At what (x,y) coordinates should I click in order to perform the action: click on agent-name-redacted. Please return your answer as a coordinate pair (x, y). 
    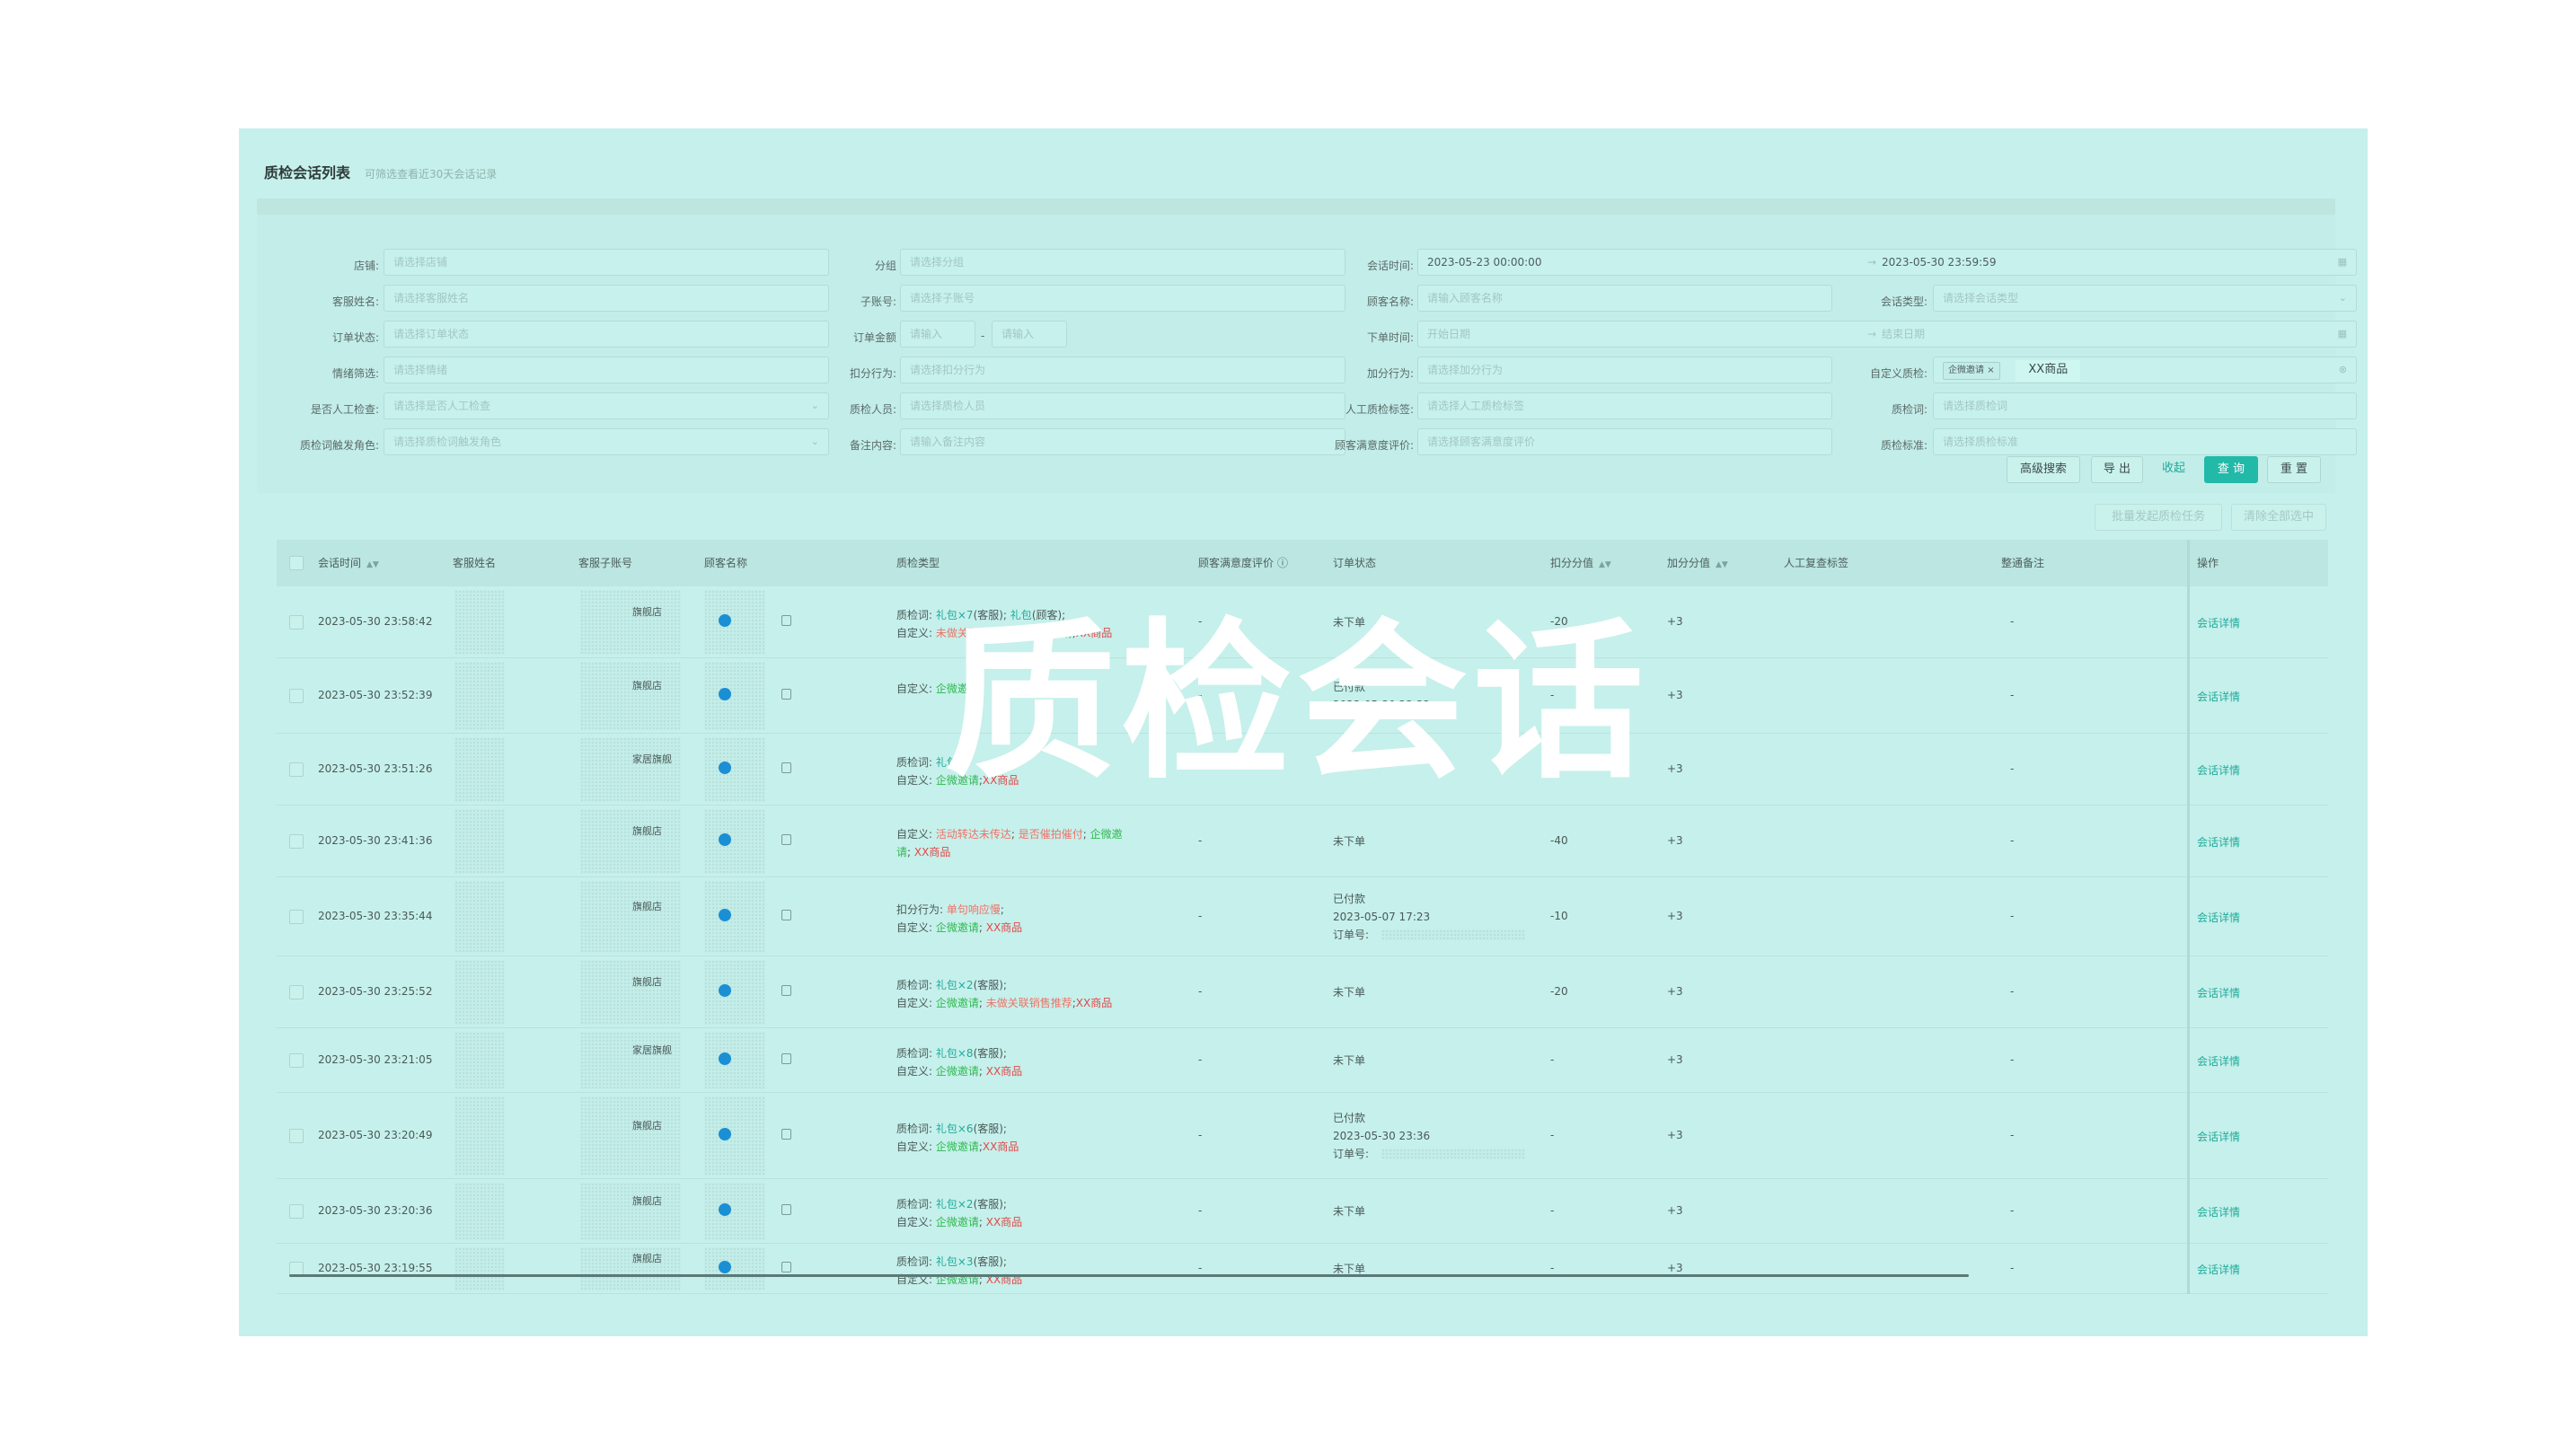
    Looking at the image, I should click on (480, 917).